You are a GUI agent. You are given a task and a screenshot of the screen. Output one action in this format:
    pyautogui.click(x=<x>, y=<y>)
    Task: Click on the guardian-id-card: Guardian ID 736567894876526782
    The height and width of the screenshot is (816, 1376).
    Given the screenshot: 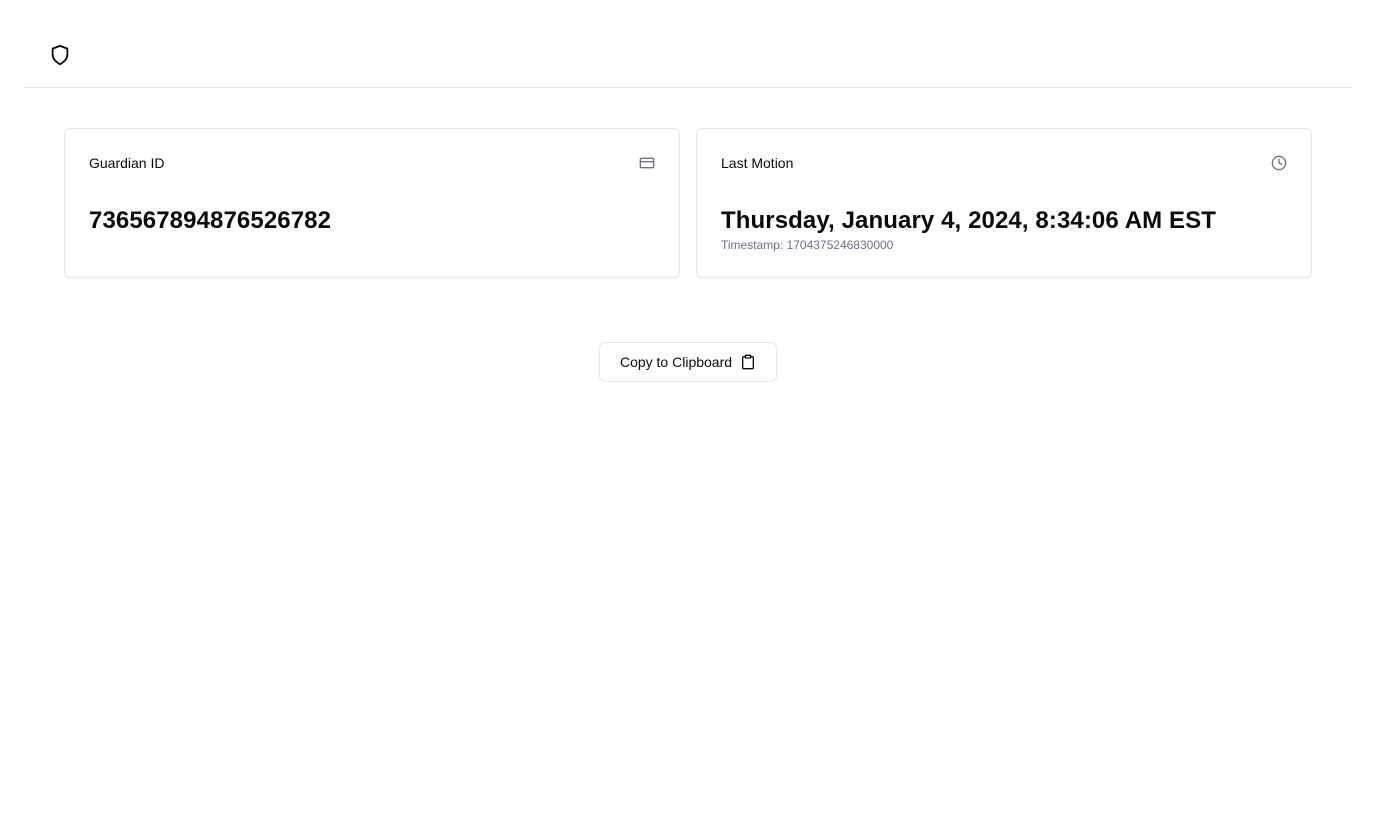 What is the action you would take?
    pyautogui.click(x=372, y=203)
    